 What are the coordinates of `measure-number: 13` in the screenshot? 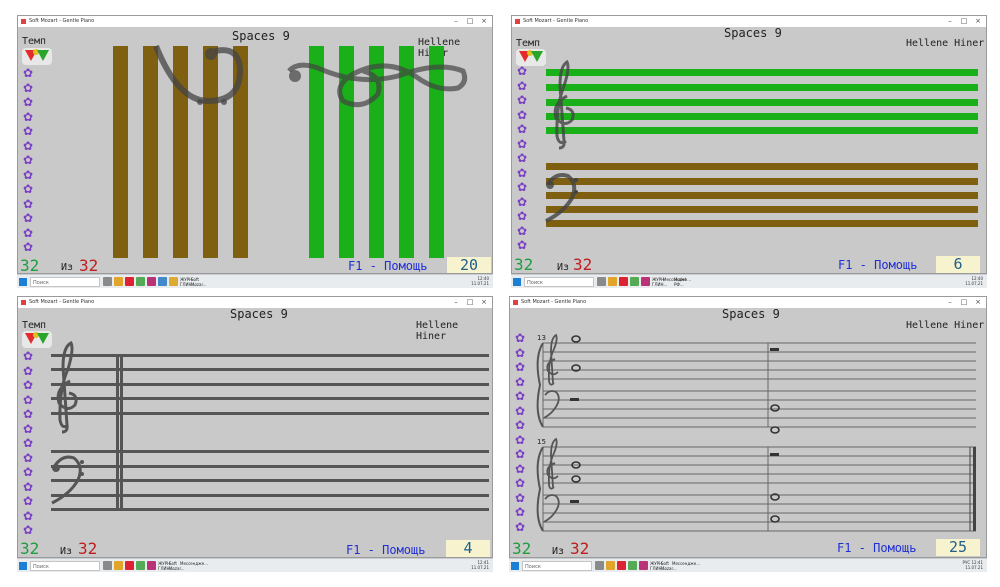 It's located at (541, 338).